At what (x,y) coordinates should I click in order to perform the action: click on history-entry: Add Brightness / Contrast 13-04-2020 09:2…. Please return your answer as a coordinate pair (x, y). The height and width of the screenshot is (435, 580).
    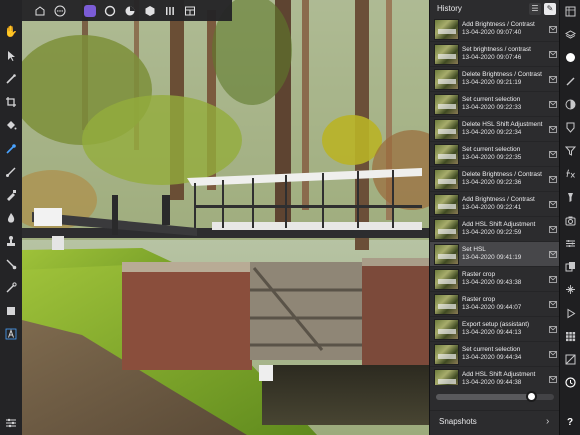
    Looking at the image, I should click on (495, 204).